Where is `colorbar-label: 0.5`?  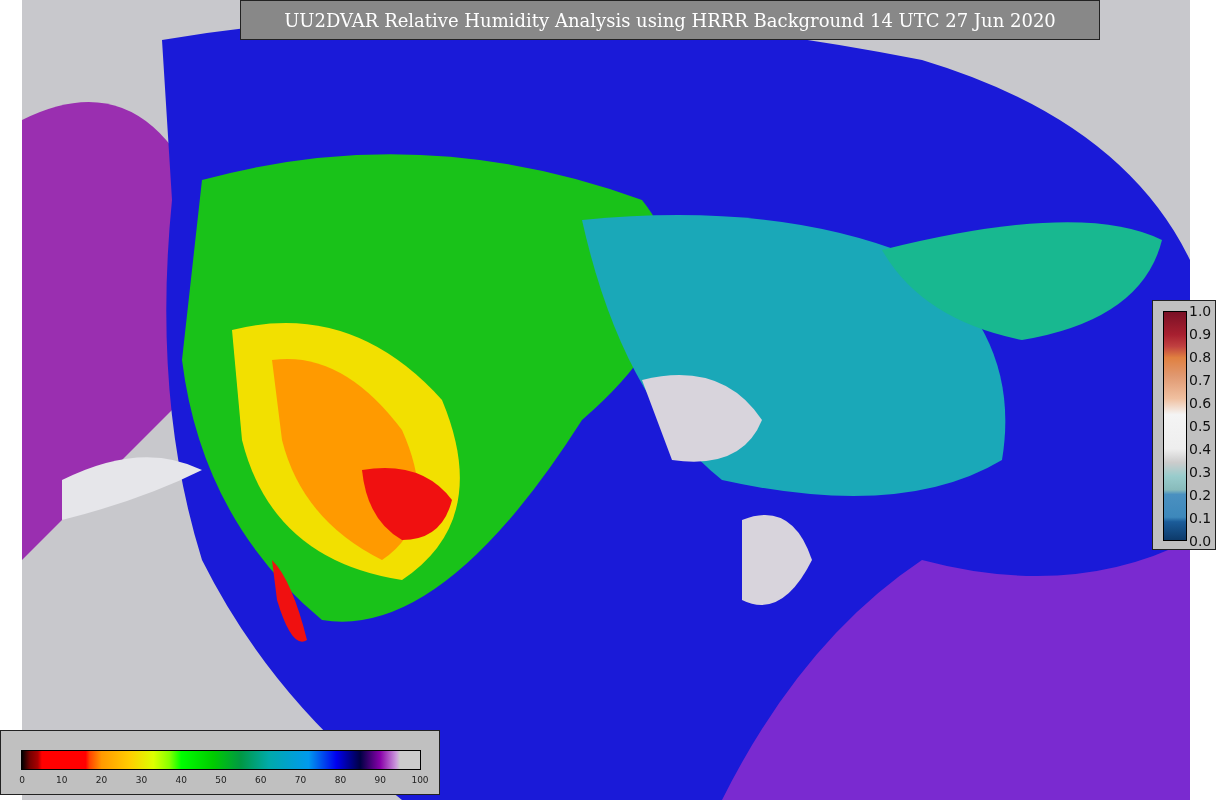
colorbar-label: 0.5 is located at coordinates (1200, 426).